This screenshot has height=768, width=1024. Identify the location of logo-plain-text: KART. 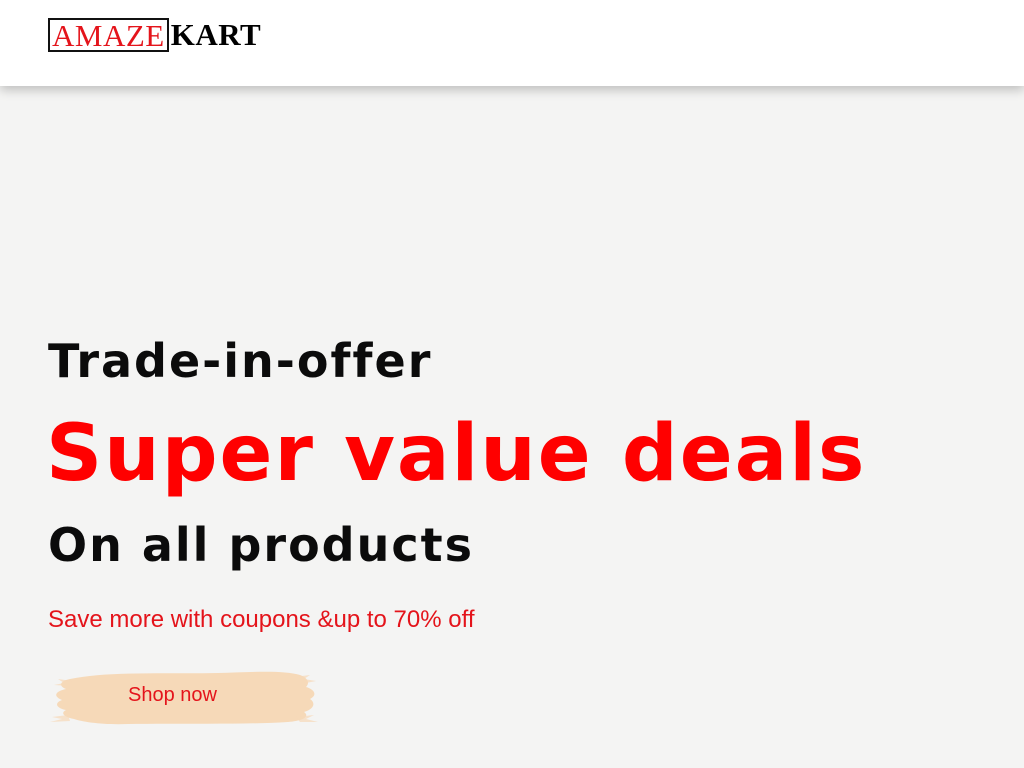
(216, 34).